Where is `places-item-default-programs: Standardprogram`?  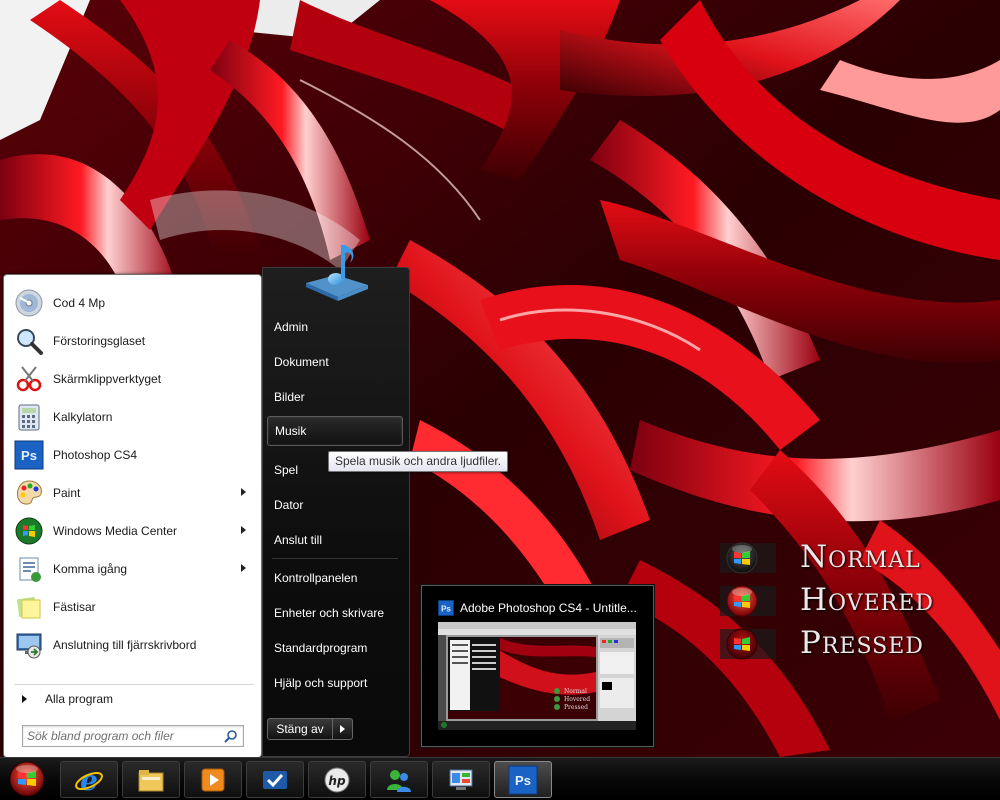 places-item-default-programs: Standardprogram is located at coordinates (335, 648).